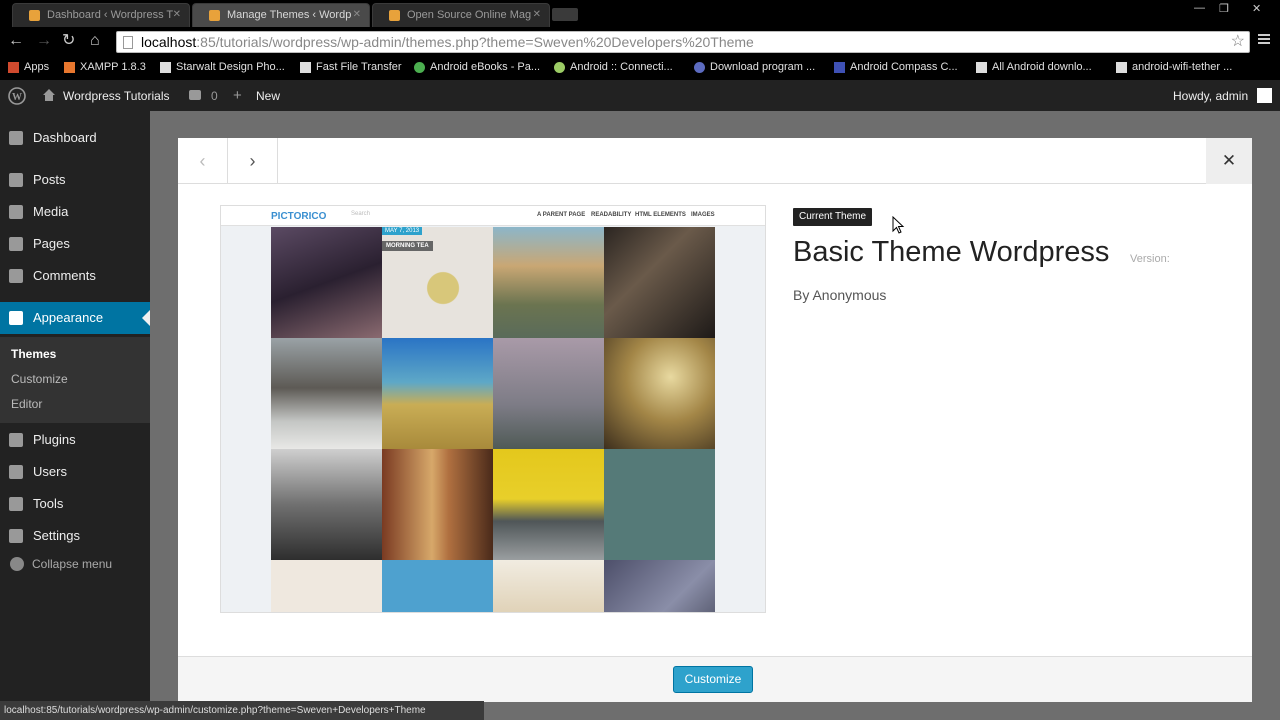 This screenshot has height=720, width=1280. I want to click on svg-text: W, so click(17, 97).